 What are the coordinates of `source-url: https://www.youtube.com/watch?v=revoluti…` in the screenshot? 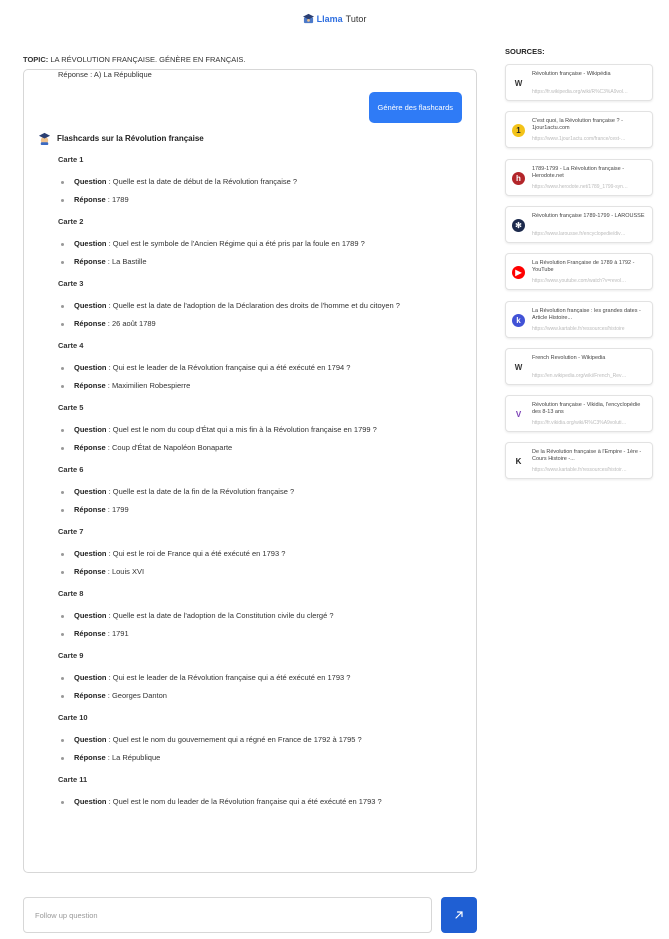 It's located at (580, 281).